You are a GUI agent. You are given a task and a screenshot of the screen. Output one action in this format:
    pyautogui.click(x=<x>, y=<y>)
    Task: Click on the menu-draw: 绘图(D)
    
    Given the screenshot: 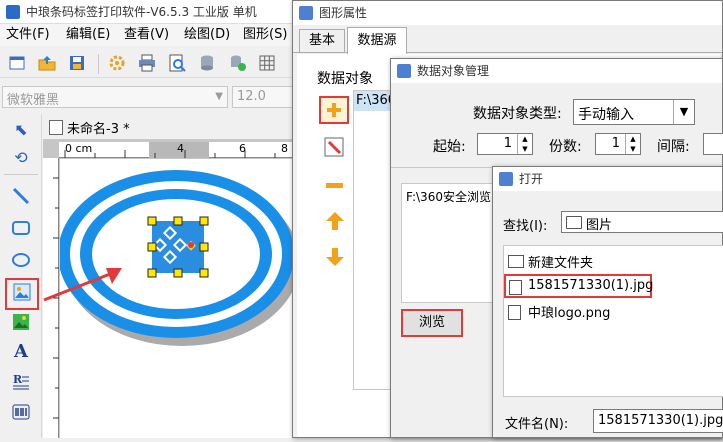 What is the action you would take?
    pyautogui.click(x=207, y=35)
    